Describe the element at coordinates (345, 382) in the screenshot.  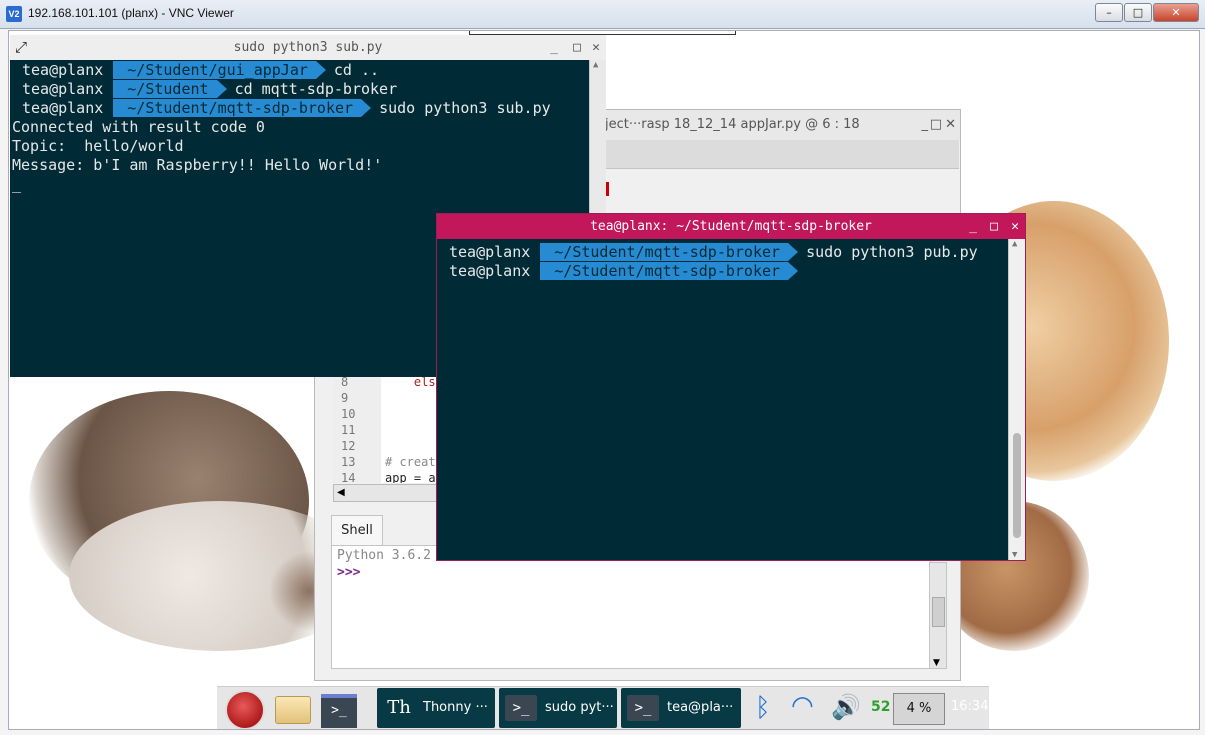
I see `line-number: 8` at that location.